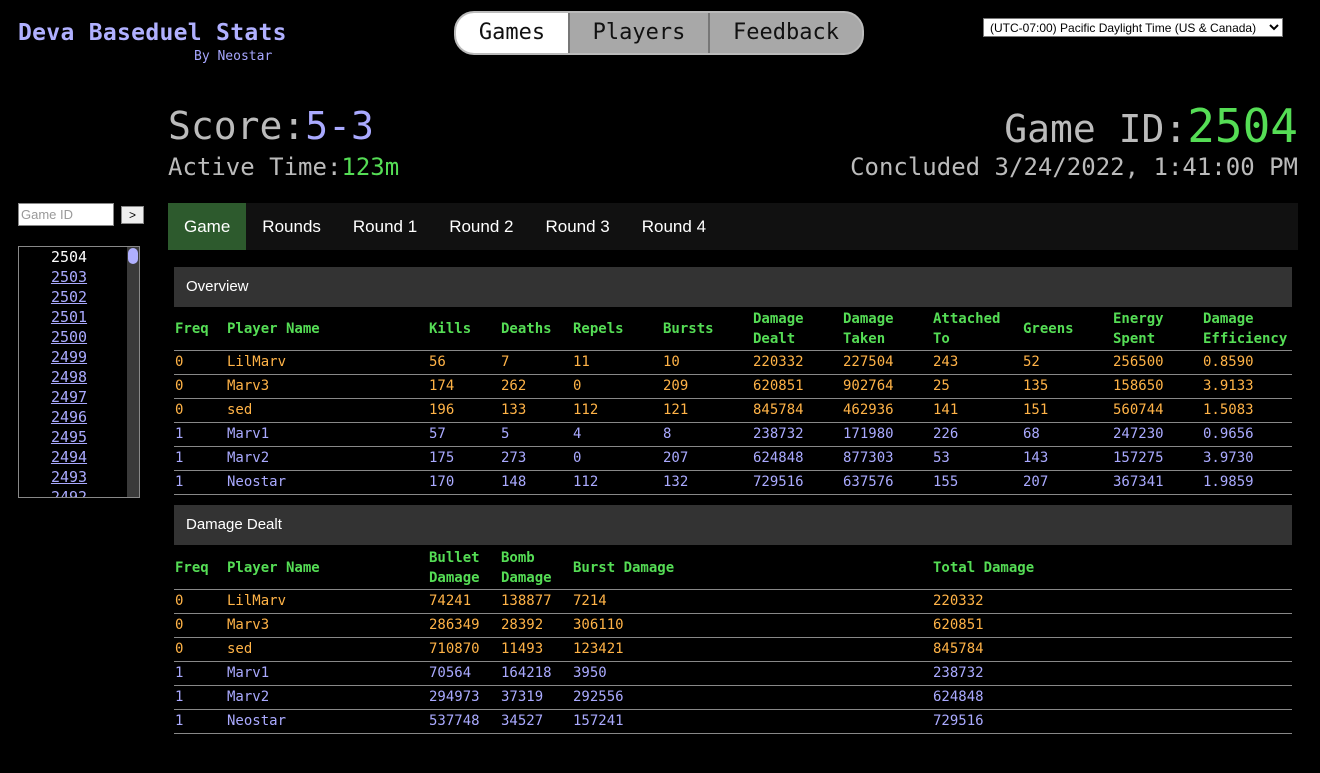 The image size is (1320, 773). I want to click on overview-cell: 729516, so click(797, 482).